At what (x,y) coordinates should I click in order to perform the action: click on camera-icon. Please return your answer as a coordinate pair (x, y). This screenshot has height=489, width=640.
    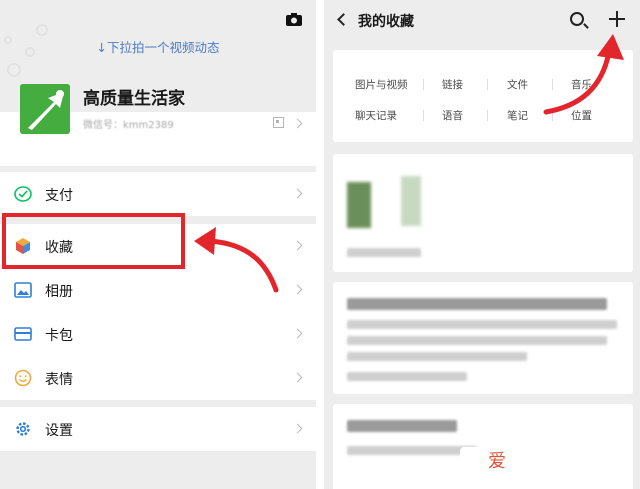
    Looking at the image, I should click on (294, 19).